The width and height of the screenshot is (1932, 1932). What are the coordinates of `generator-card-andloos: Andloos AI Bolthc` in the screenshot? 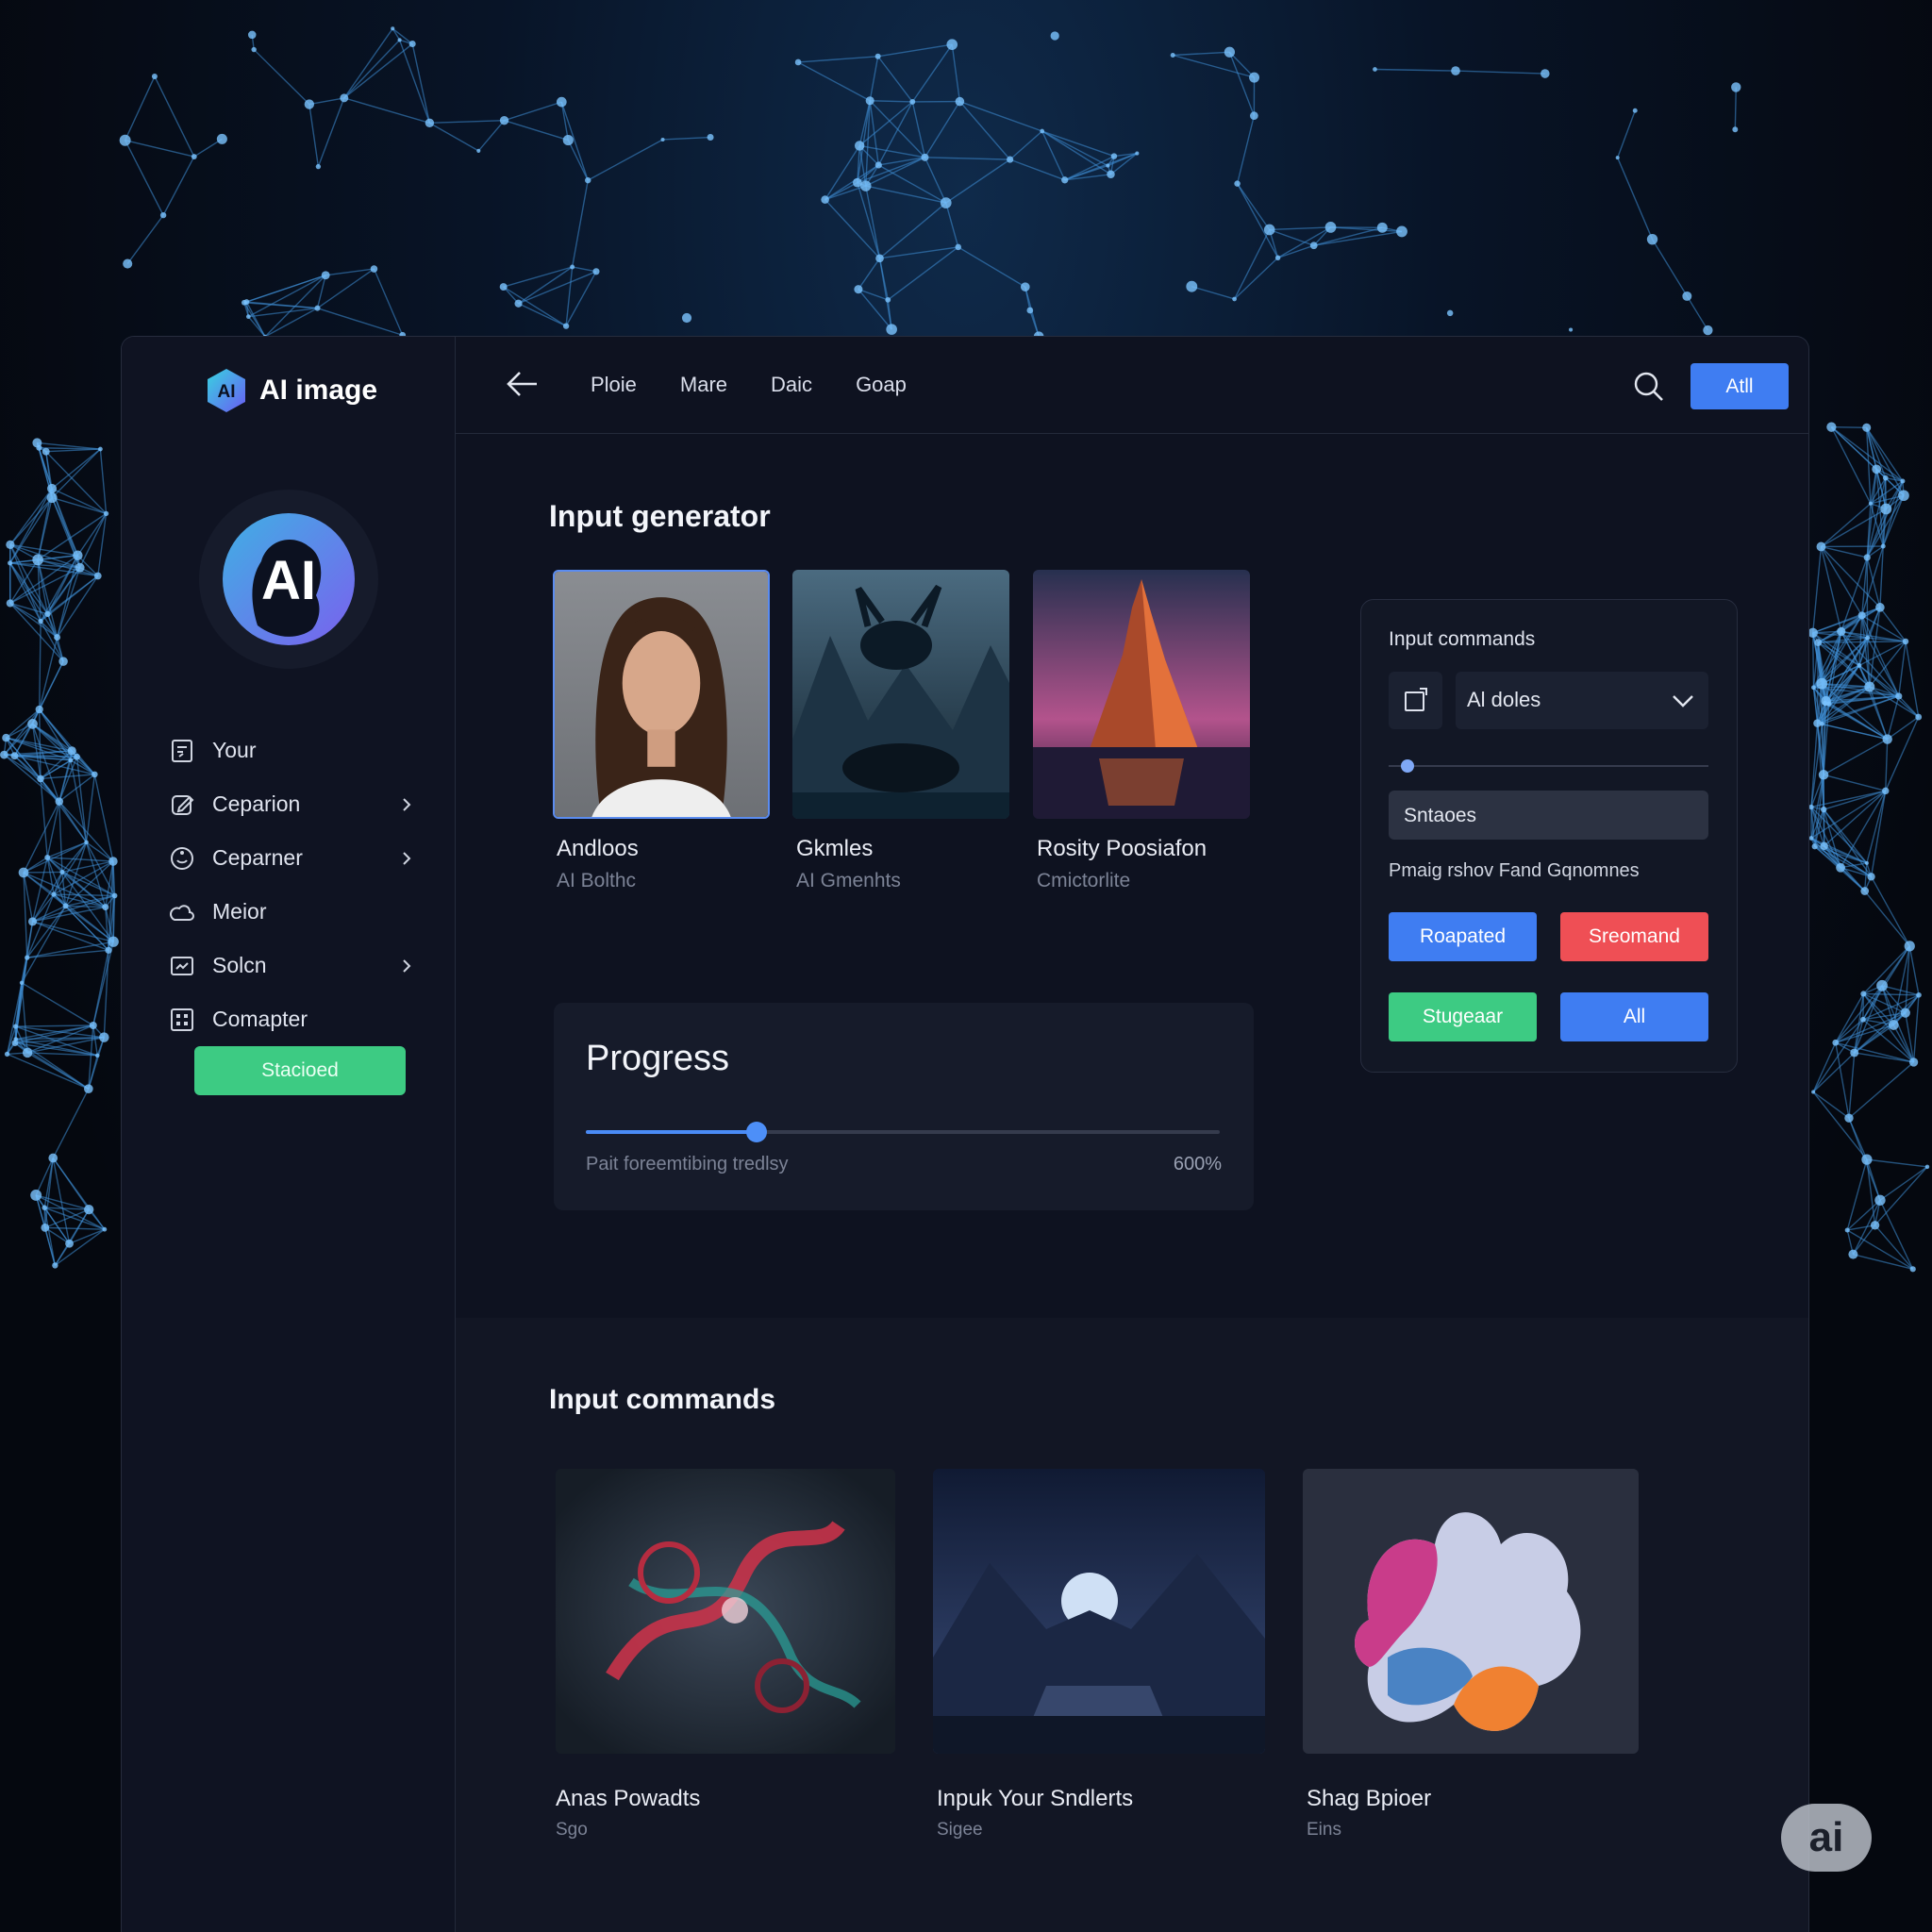 It's located at (661, 730).